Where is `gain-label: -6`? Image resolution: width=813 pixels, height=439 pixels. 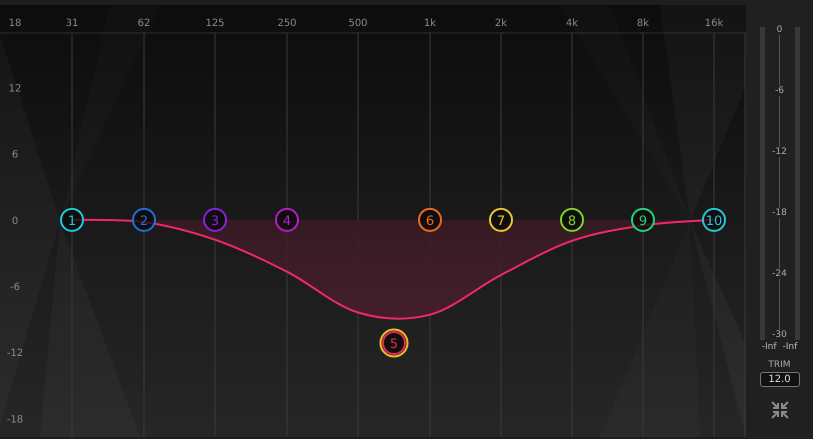
gain-label: -6 is located at coordinates (15, 287).